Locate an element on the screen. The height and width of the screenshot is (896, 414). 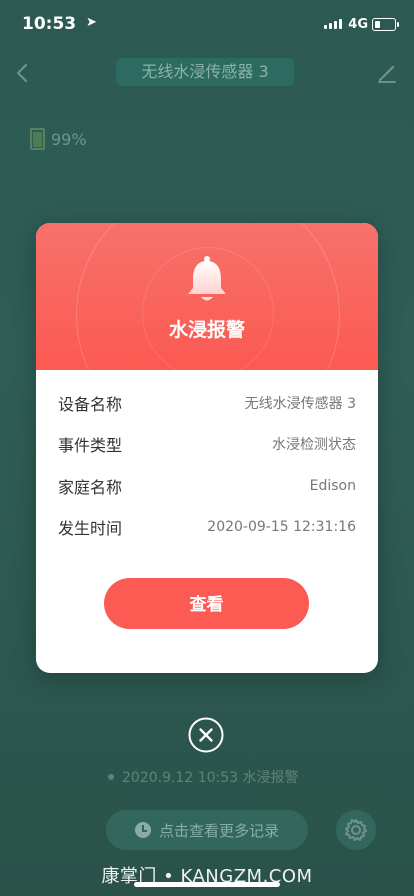
alert-header: 水浸报警 is located at coordinates (207, 296).